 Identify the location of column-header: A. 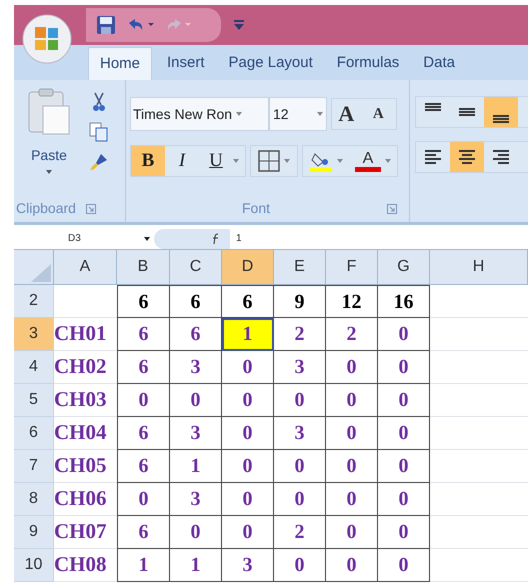
(85, 267).